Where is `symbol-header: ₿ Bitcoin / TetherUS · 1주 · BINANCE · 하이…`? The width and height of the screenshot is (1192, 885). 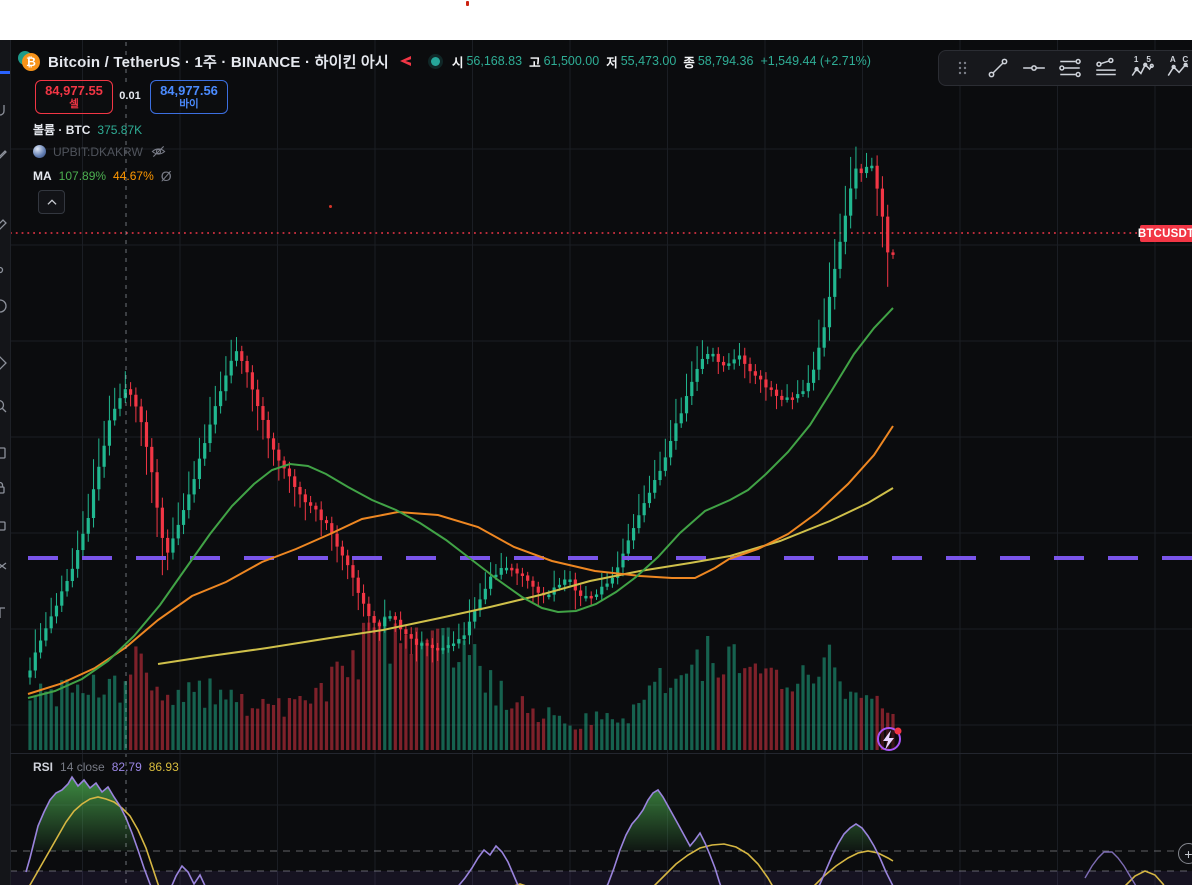 symbol-header: ₿ Bitcoin / TetherUS · 1주 · BINANCE · 하이… is located at coordinates (444, 61).